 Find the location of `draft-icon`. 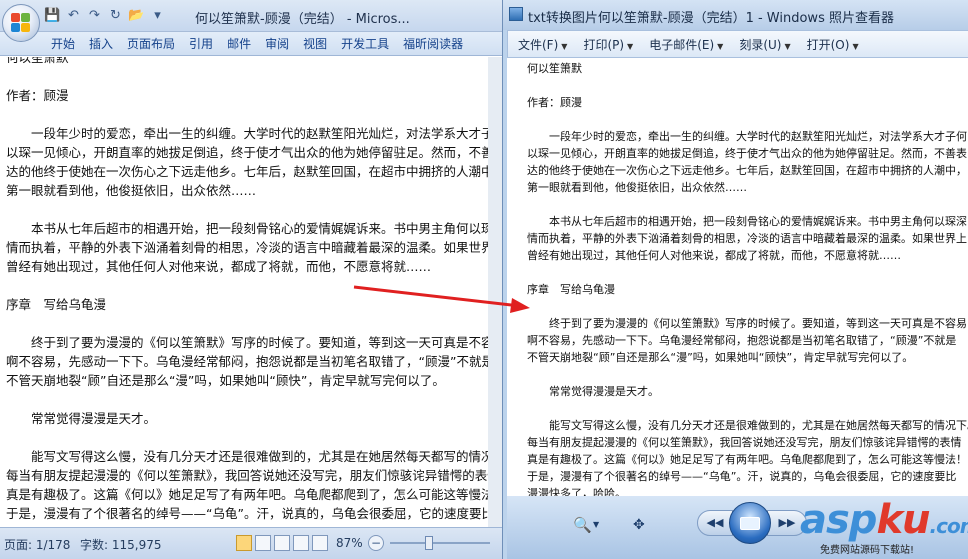

draft-icon is located at coordinates (320, 543).